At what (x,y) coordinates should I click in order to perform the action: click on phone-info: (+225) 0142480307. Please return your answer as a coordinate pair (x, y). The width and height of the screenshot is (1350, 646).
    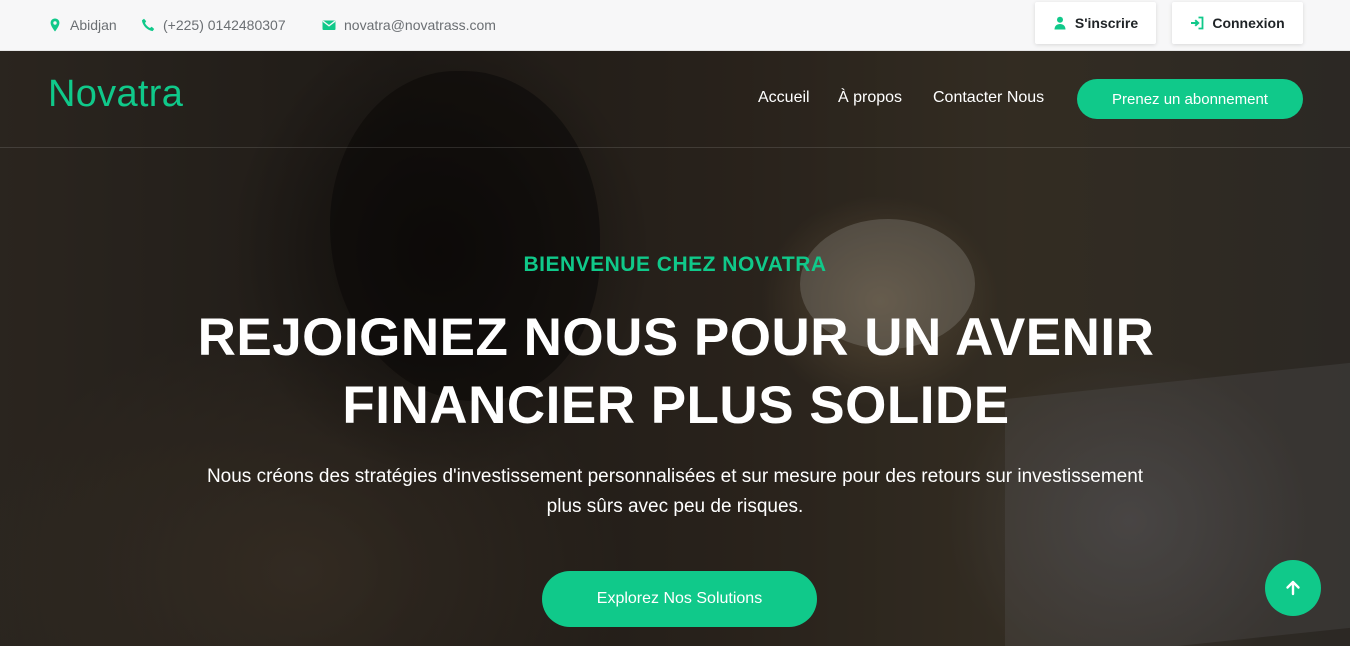
    Looking at the image, I should click on (213, 25).